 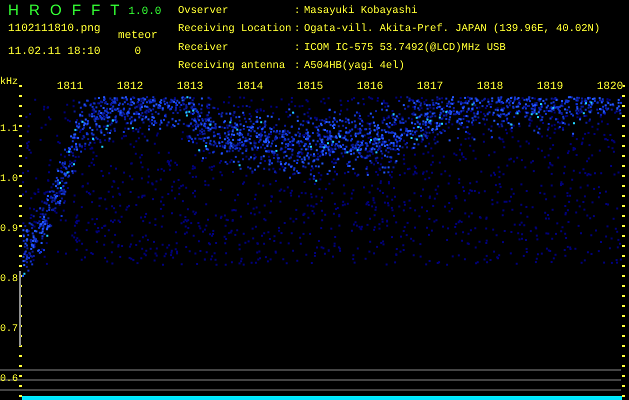 I want to click on meteor-label: meteor, so click(x=138, y=36).